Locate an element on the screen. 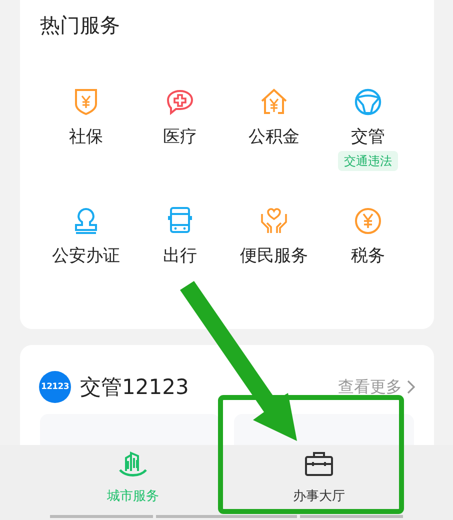 This screenshot has height=520, width=453. service-label: 社保 is located at coordinates (86, 137).